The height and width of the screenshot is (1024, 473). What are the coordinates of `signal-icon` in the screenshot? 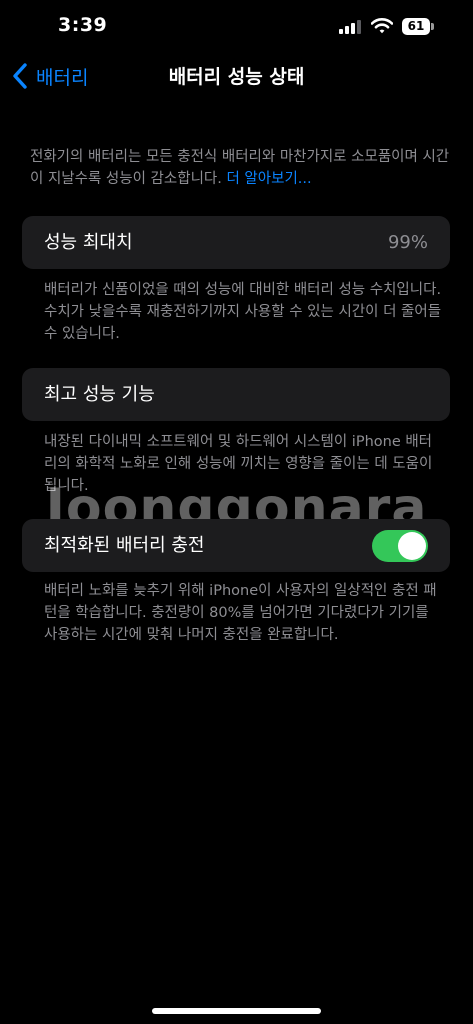 It's located at (350, 27).